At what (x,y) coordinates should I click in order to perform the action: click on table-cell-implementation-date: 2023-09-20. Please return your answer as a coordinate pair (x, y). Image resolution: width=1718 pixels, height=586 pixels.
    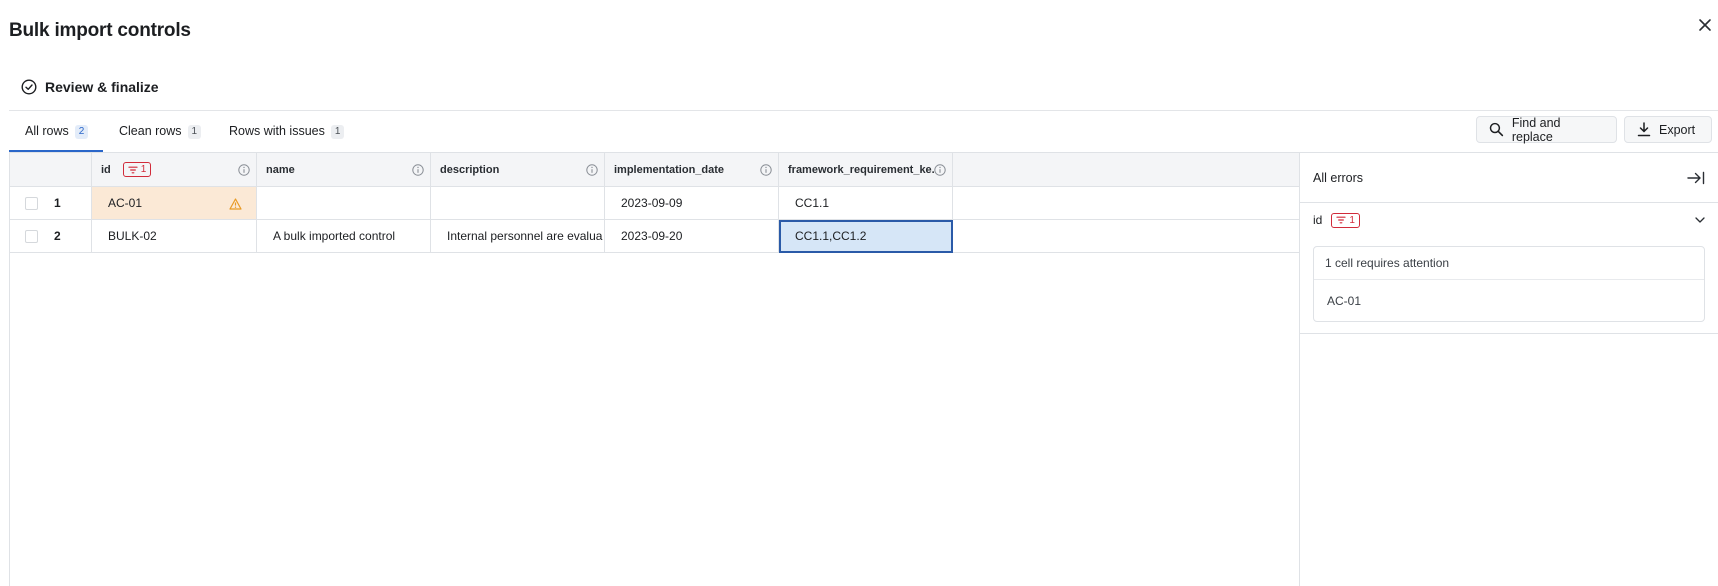
    Looking at the image, I should click on (692, 236).